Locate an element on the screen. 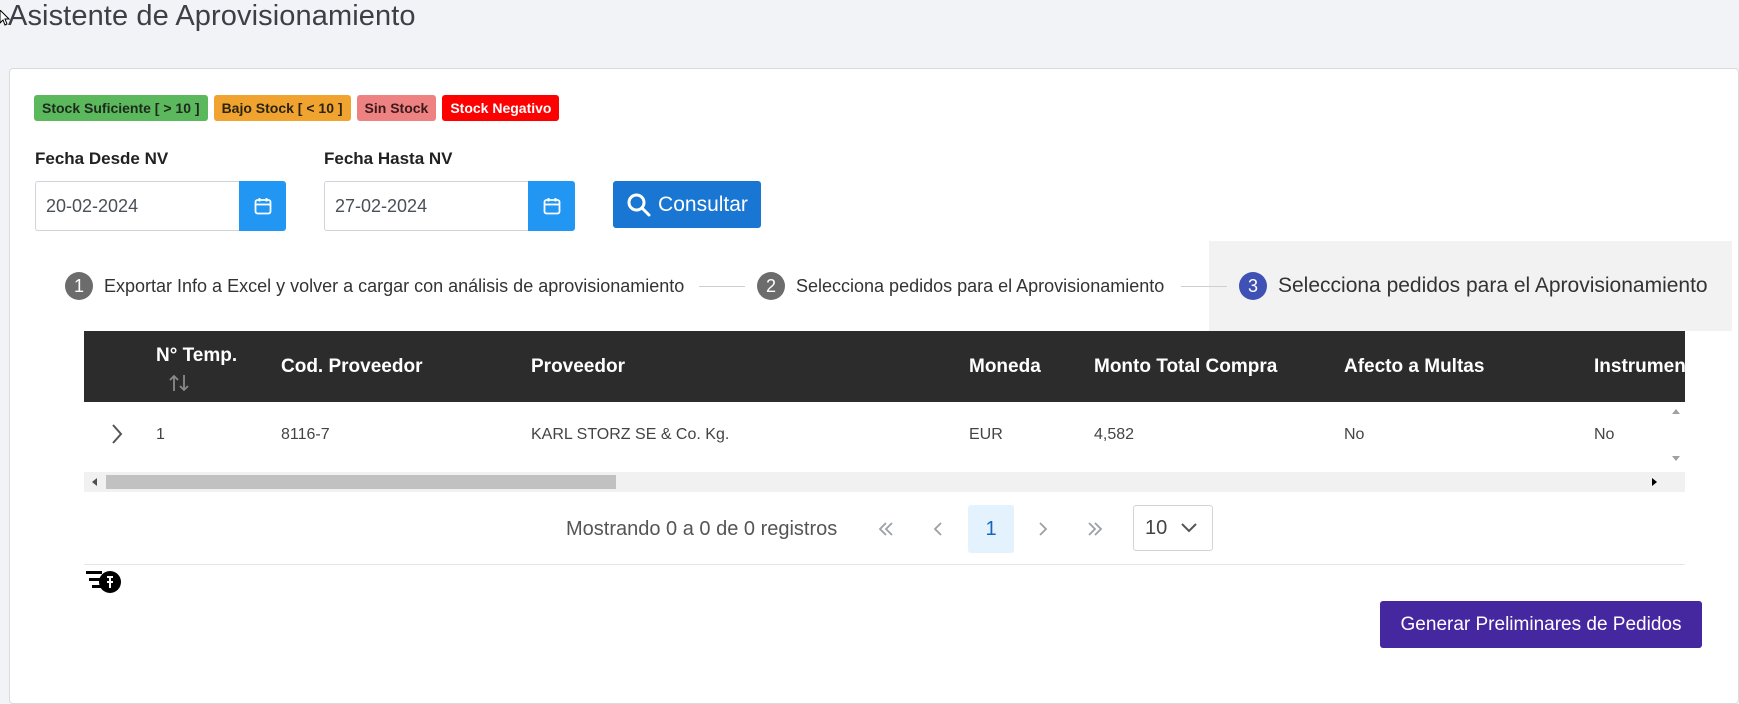 The height and width of the screenshot is (704, 1739). cell-afecto-multas: No is located at coordinates (1354, 434).